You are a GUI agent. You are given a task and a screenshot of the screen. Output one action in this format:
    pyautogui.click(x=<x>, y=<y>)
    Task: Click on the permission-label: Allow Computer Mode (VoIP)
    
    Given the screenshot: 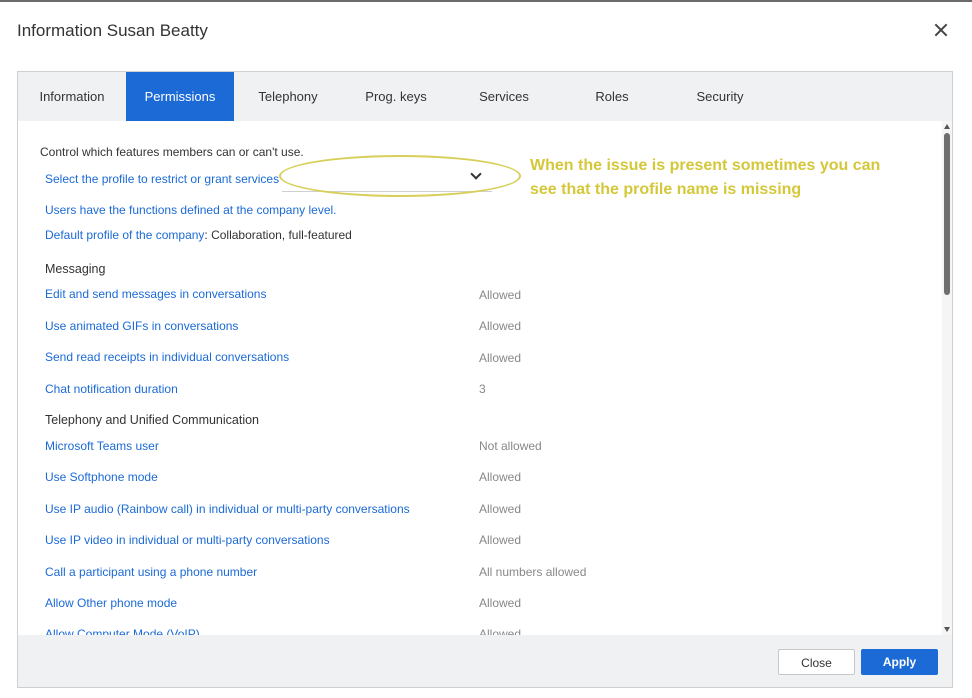 What is the action you would take?
    pyautogui.click(x=122, y=631)
    